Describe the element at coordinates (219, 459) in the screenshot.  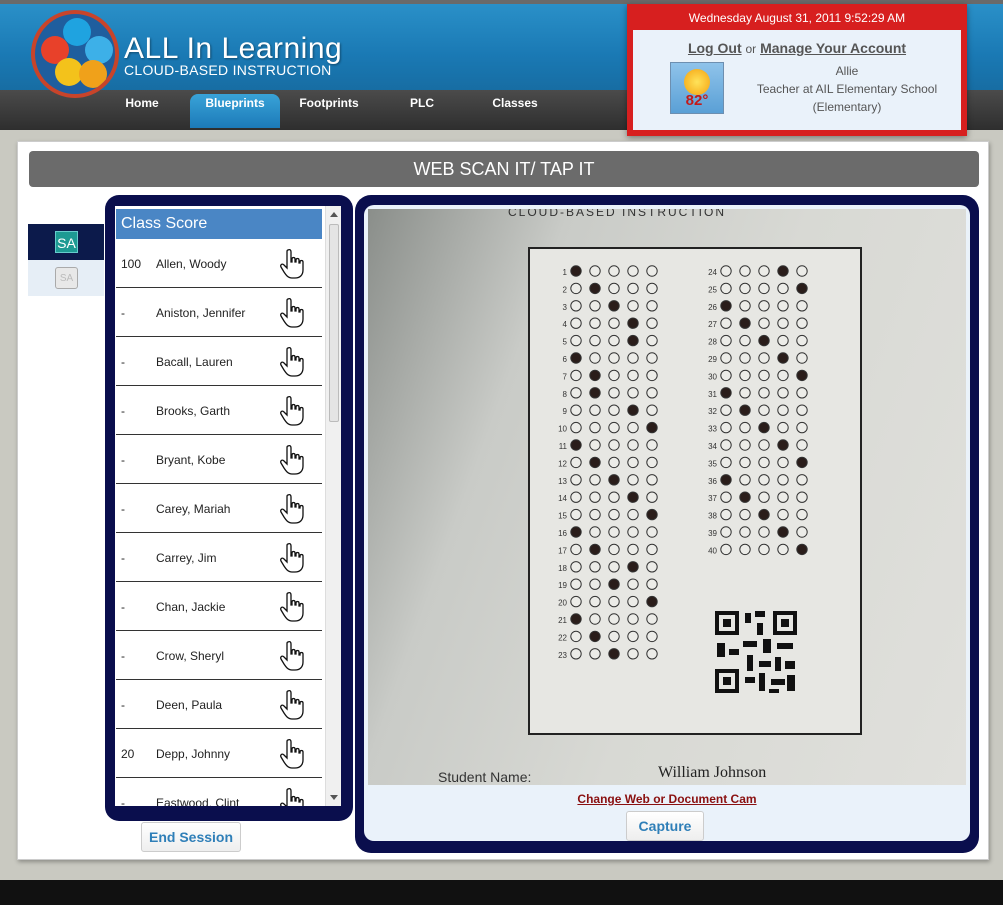
I see `table-row: - Bryant, Kobe` at that location.